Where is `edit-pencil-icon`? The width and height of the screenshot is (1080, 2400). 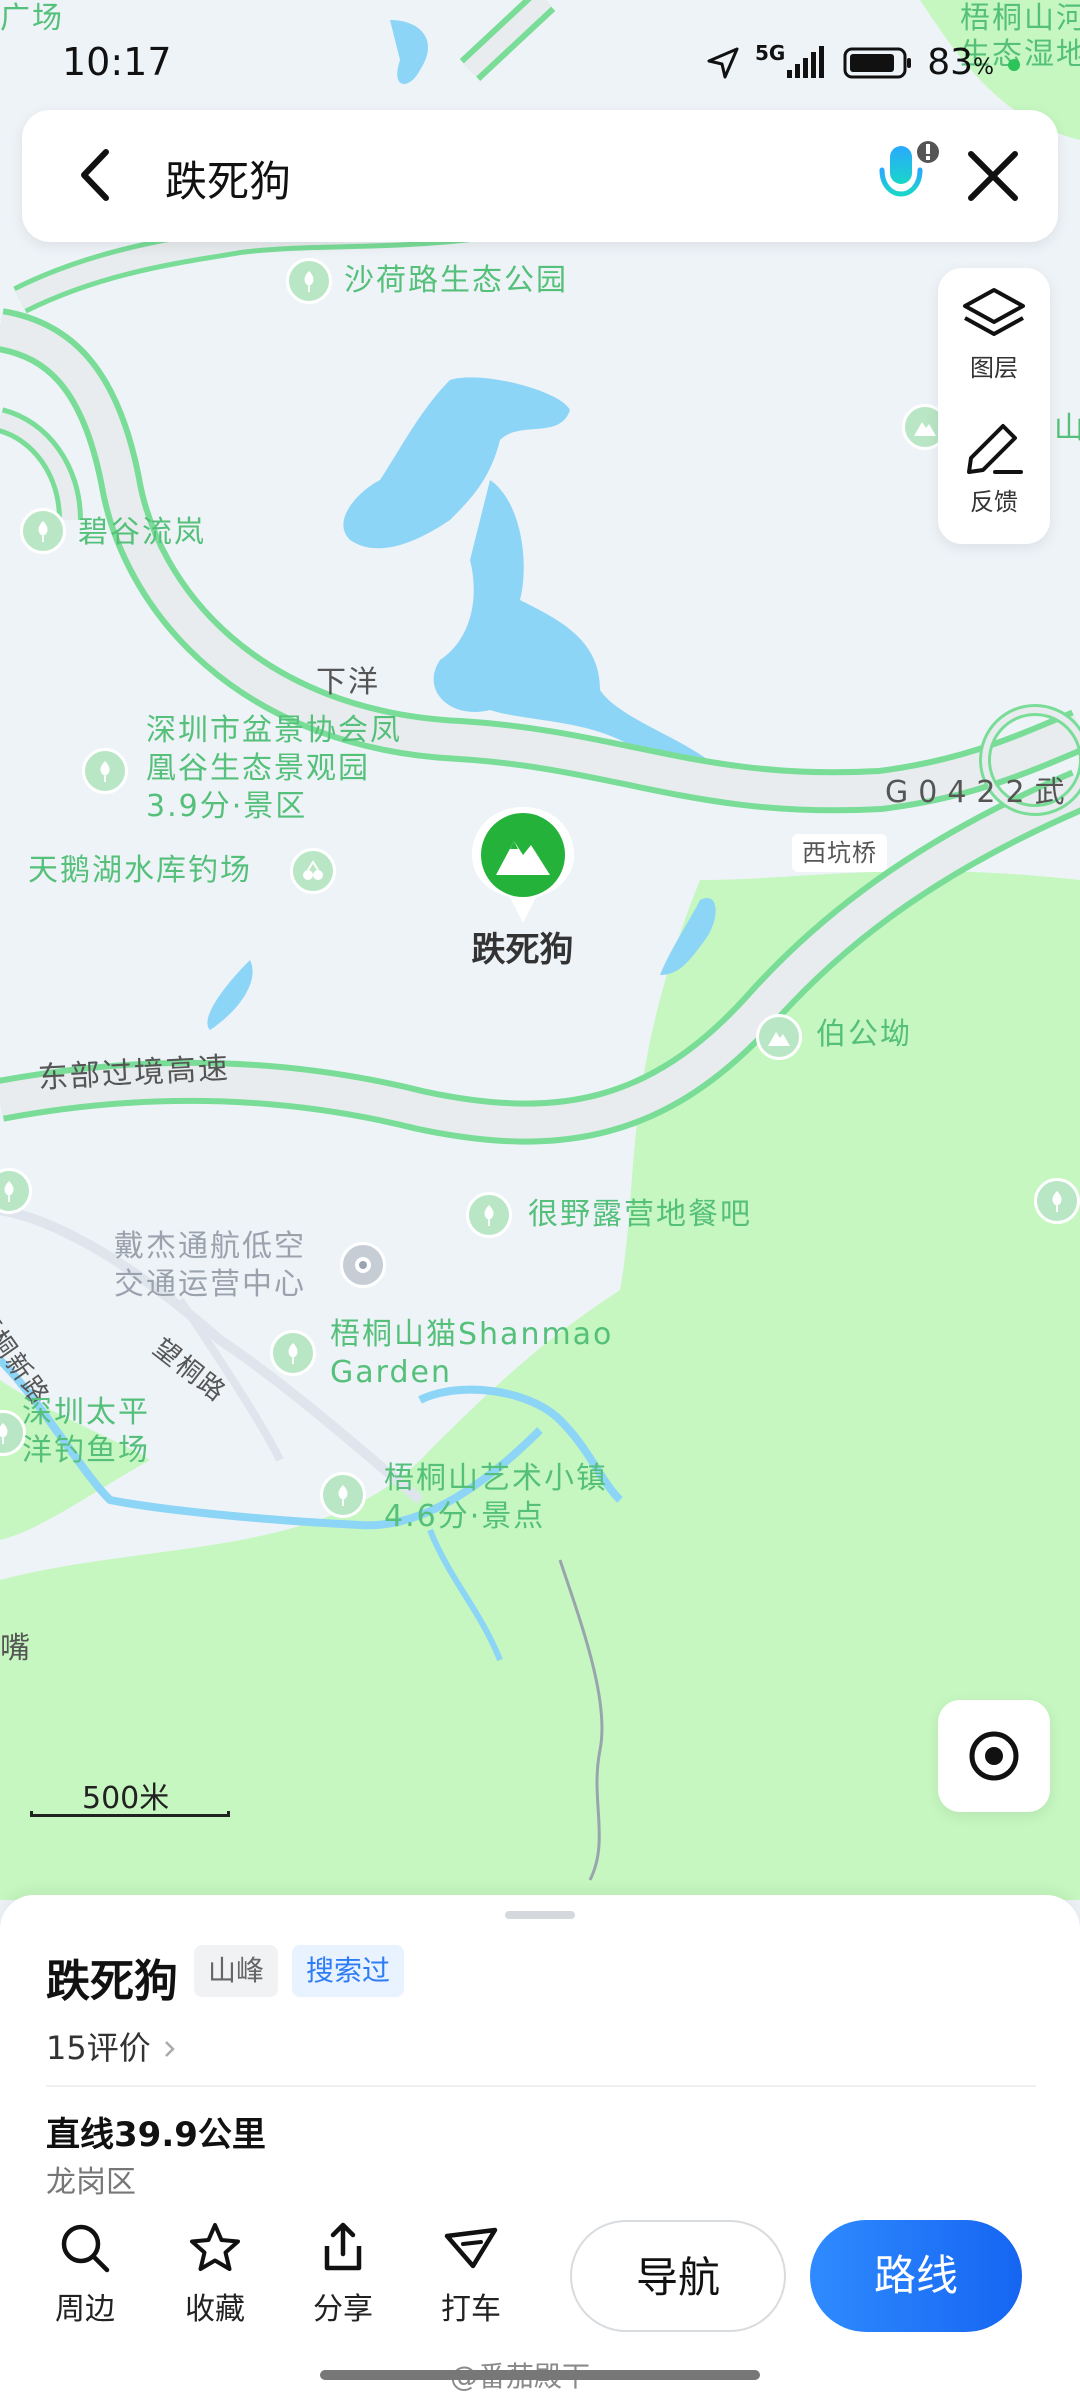 edit-pencil-icon is located at coordinates (995, 449).